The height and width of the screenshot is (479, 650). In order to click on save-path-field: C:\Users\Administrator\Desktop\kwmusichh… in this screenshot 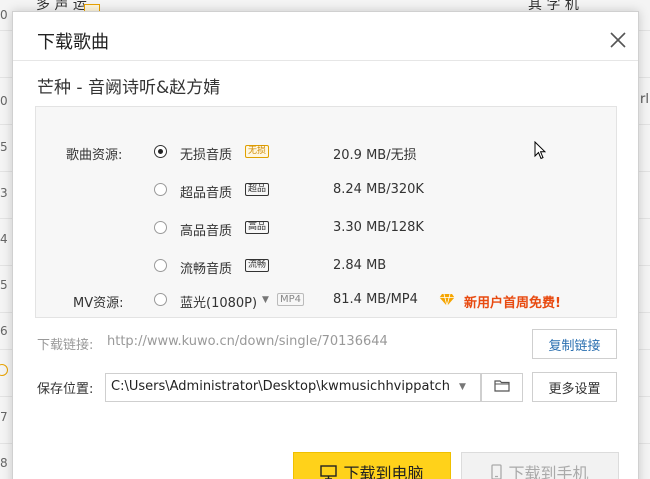, I will do `click(293, 387)`.